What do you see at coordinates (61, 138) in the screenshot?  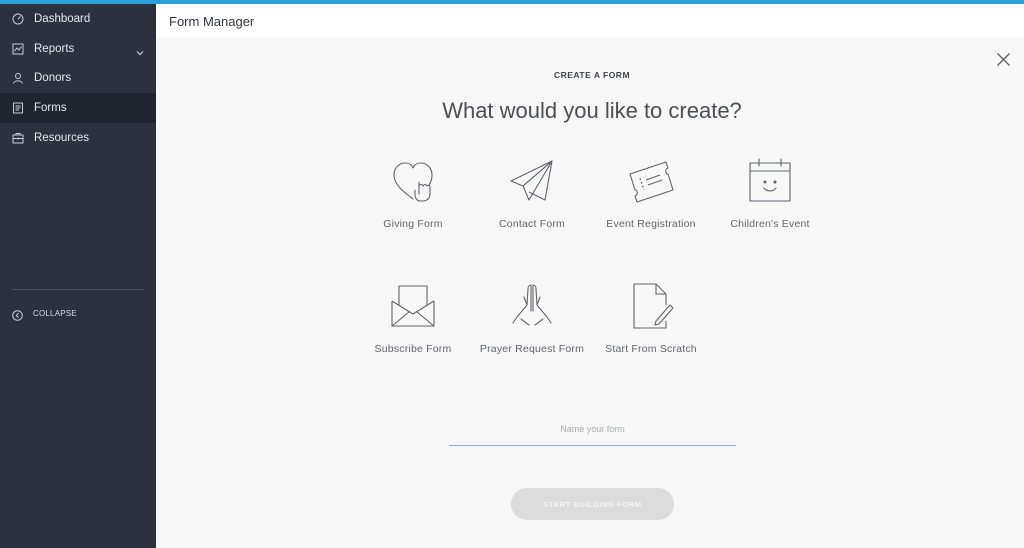 I see `sidebar-item-label: Resources` at bounding box center [61, 138].